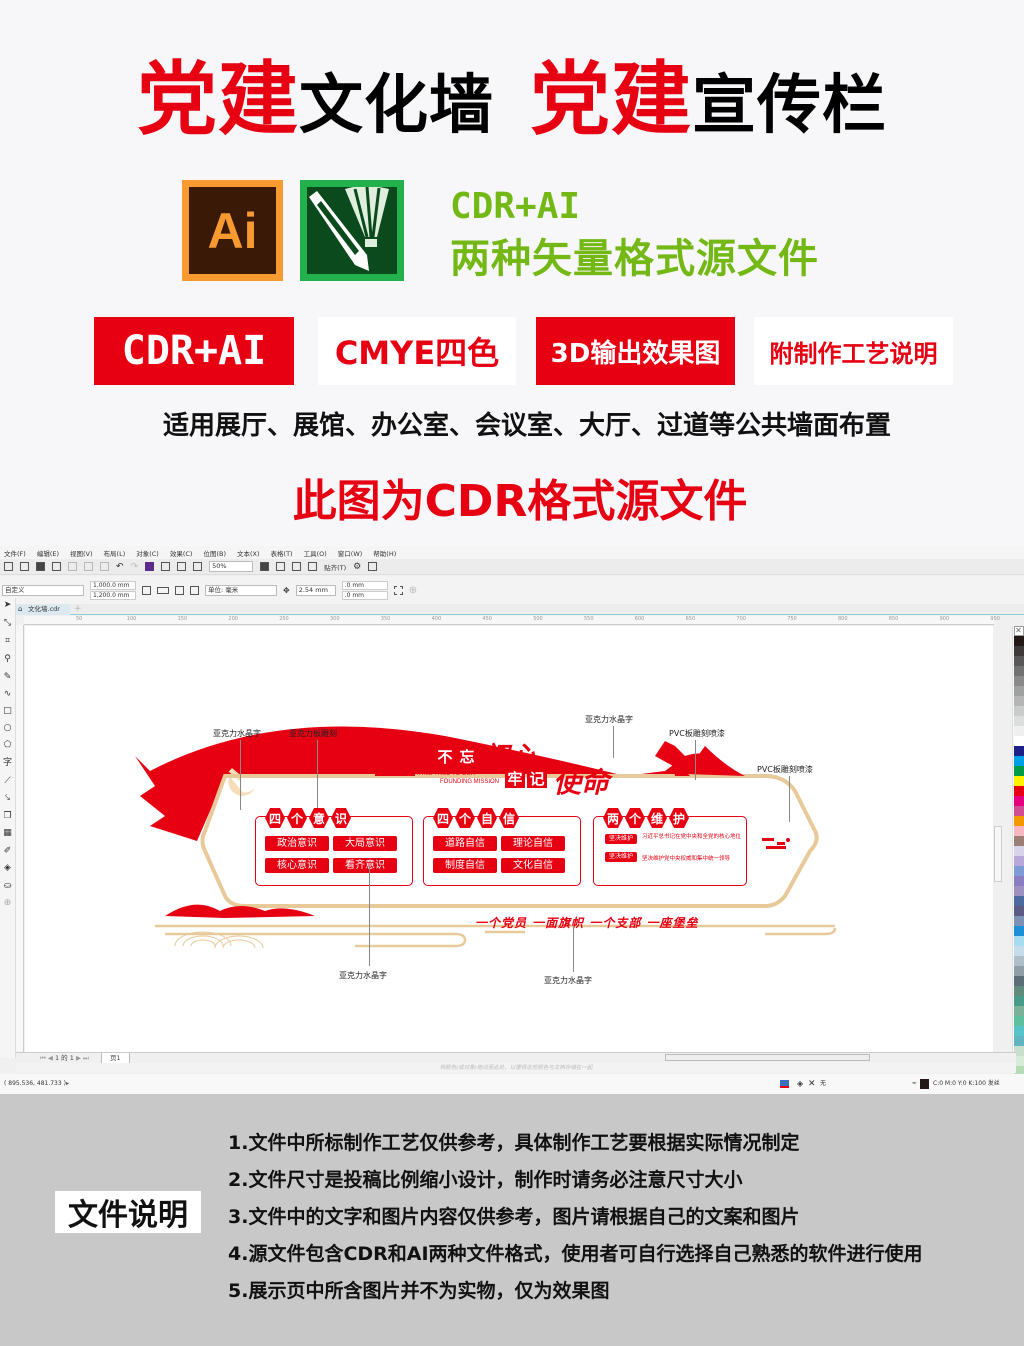 This screenshot has width=1024, height=1346. What do you see at coordinates (8, 566) in the screenshot?
I see `new-document-icon` at bounding box center [8, 566].